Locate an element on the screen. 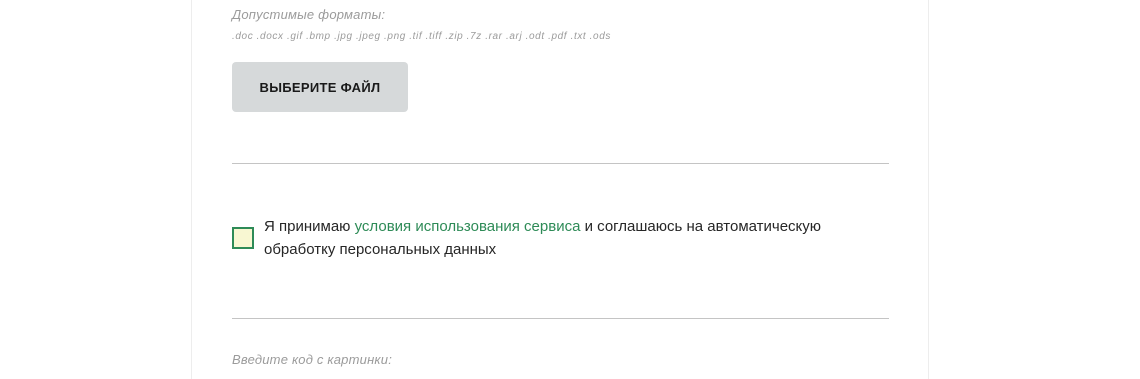 The width and height of the screenshot is (1140, 379). captcha-label: Введите код с картинки: is located at coordinates (312, 359).